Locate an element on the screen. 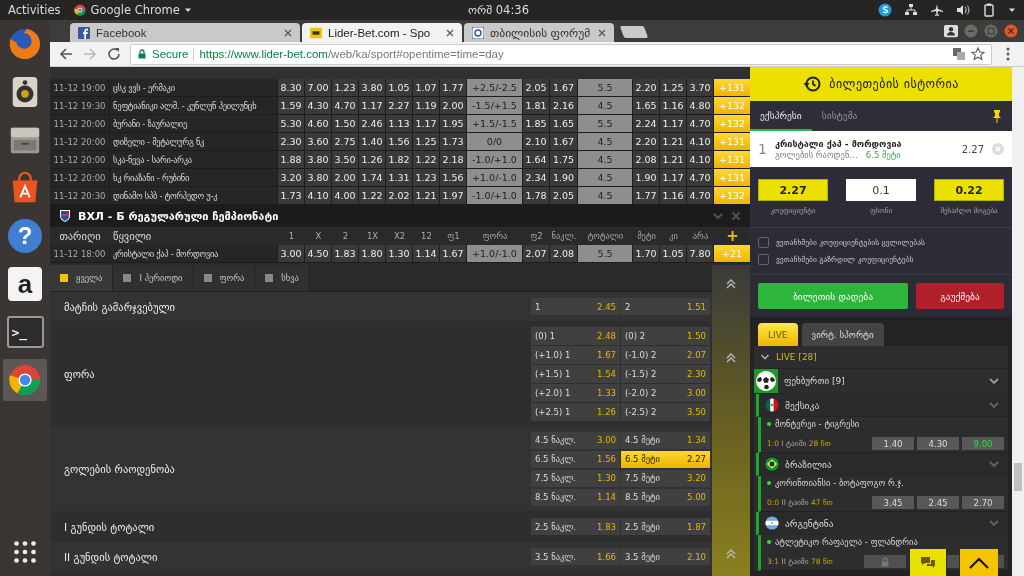 This screenshot has width=1024, height=576. odds-button: 8.5 ნაკლ. 1.14 is located at coordinates (575, 497).